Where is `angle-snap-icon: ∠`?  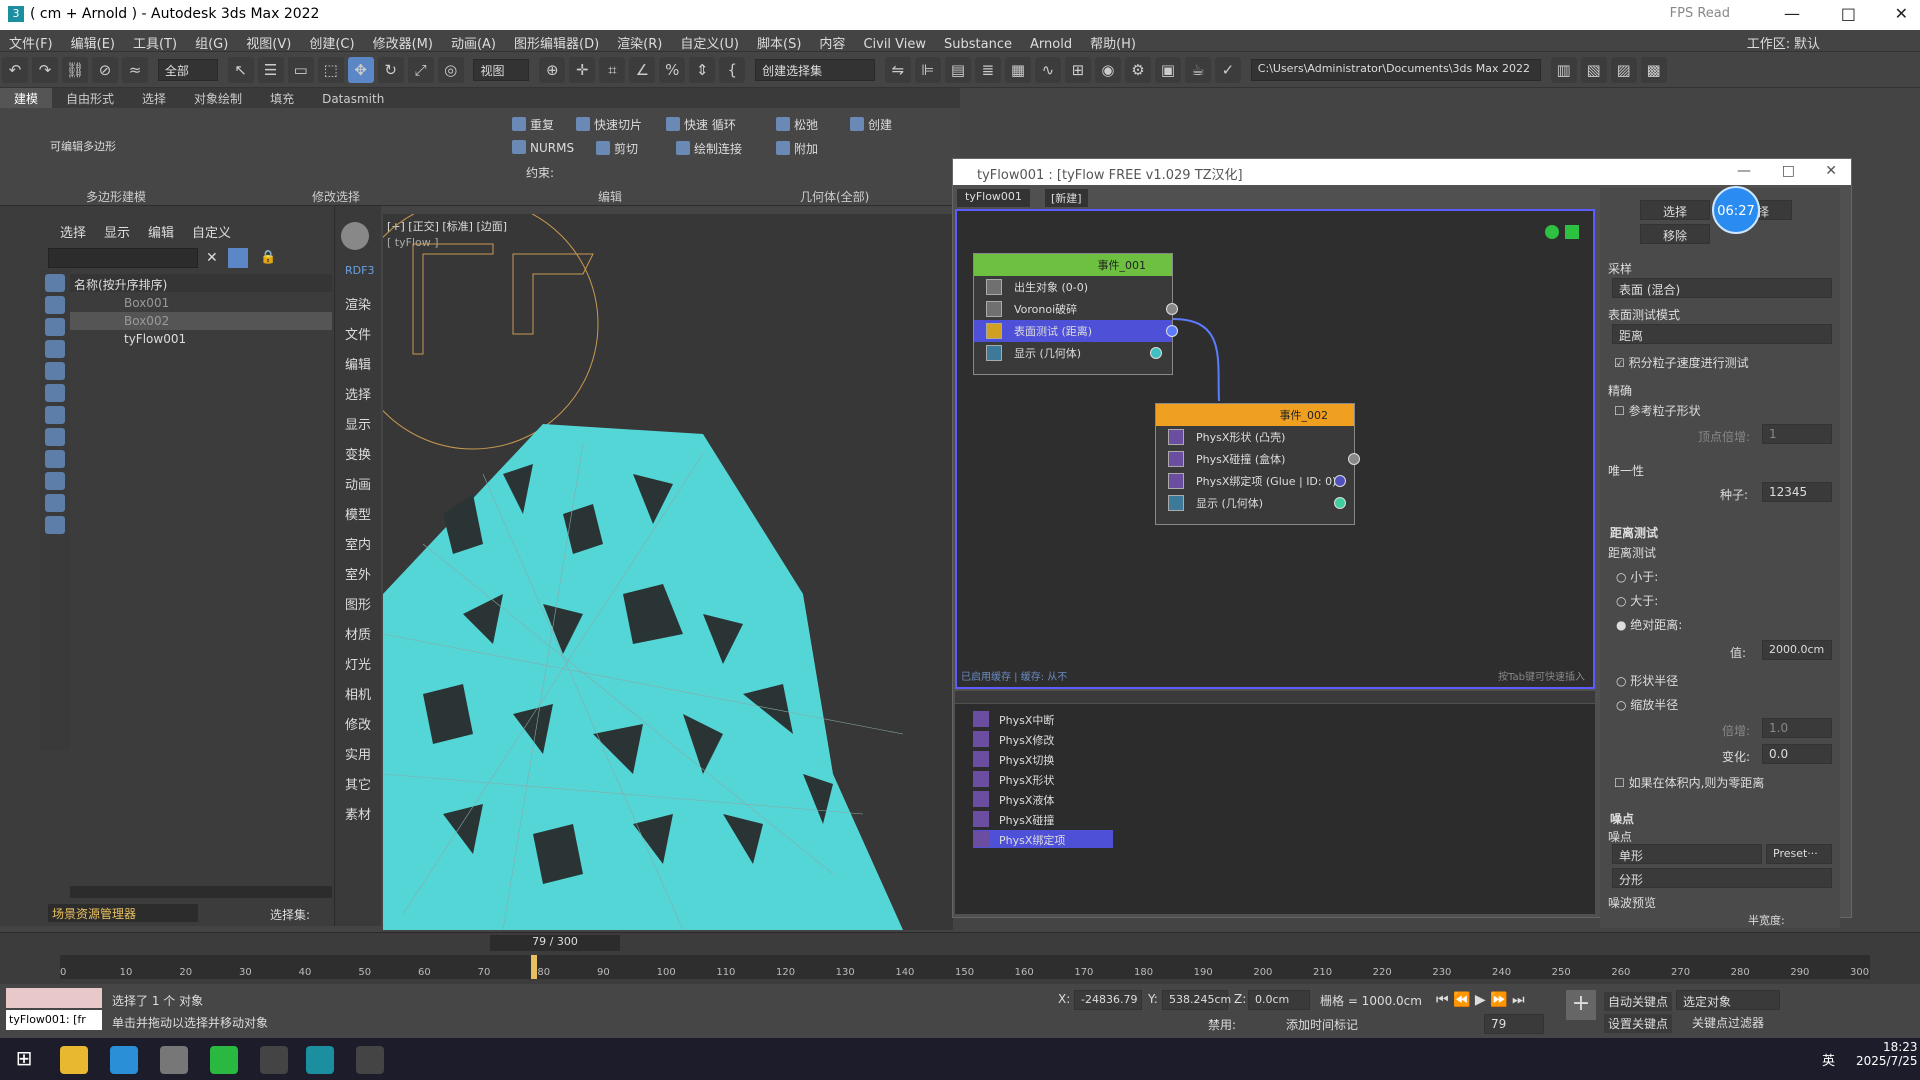 angle-snap-icon: ∠ is located at coordinates (642, 70).